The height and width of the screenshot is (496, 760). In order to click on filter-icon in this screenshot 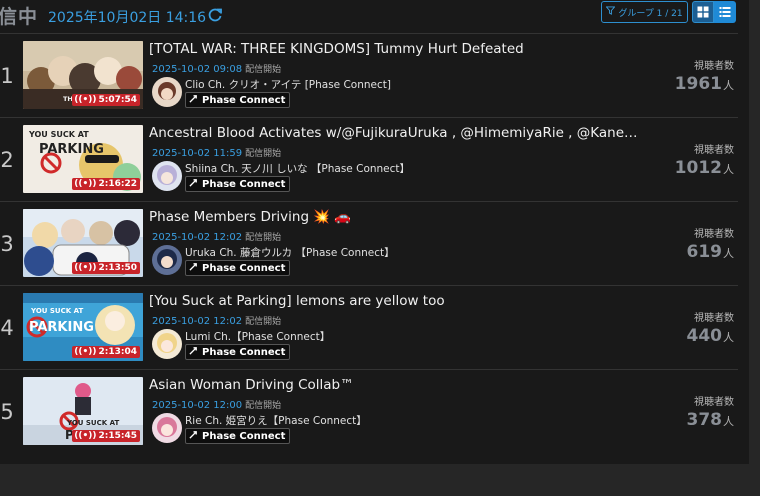, I will do `click(610, 12)`.